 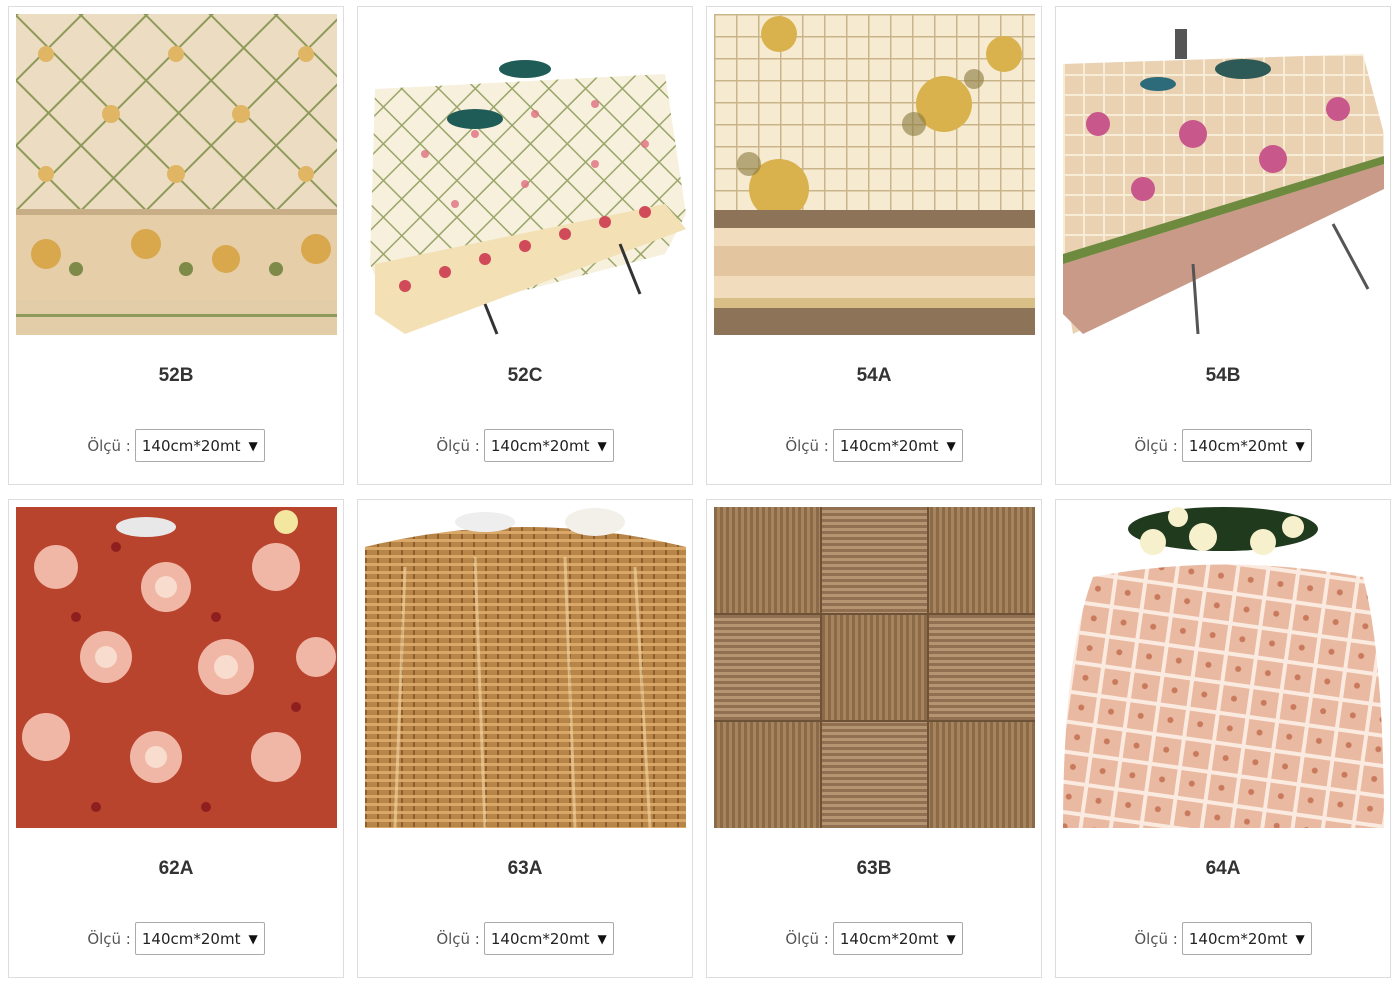 I want to click on product-card: 52C Ölçü : 140cm*20mt ▼, so click(x=525, y=245).